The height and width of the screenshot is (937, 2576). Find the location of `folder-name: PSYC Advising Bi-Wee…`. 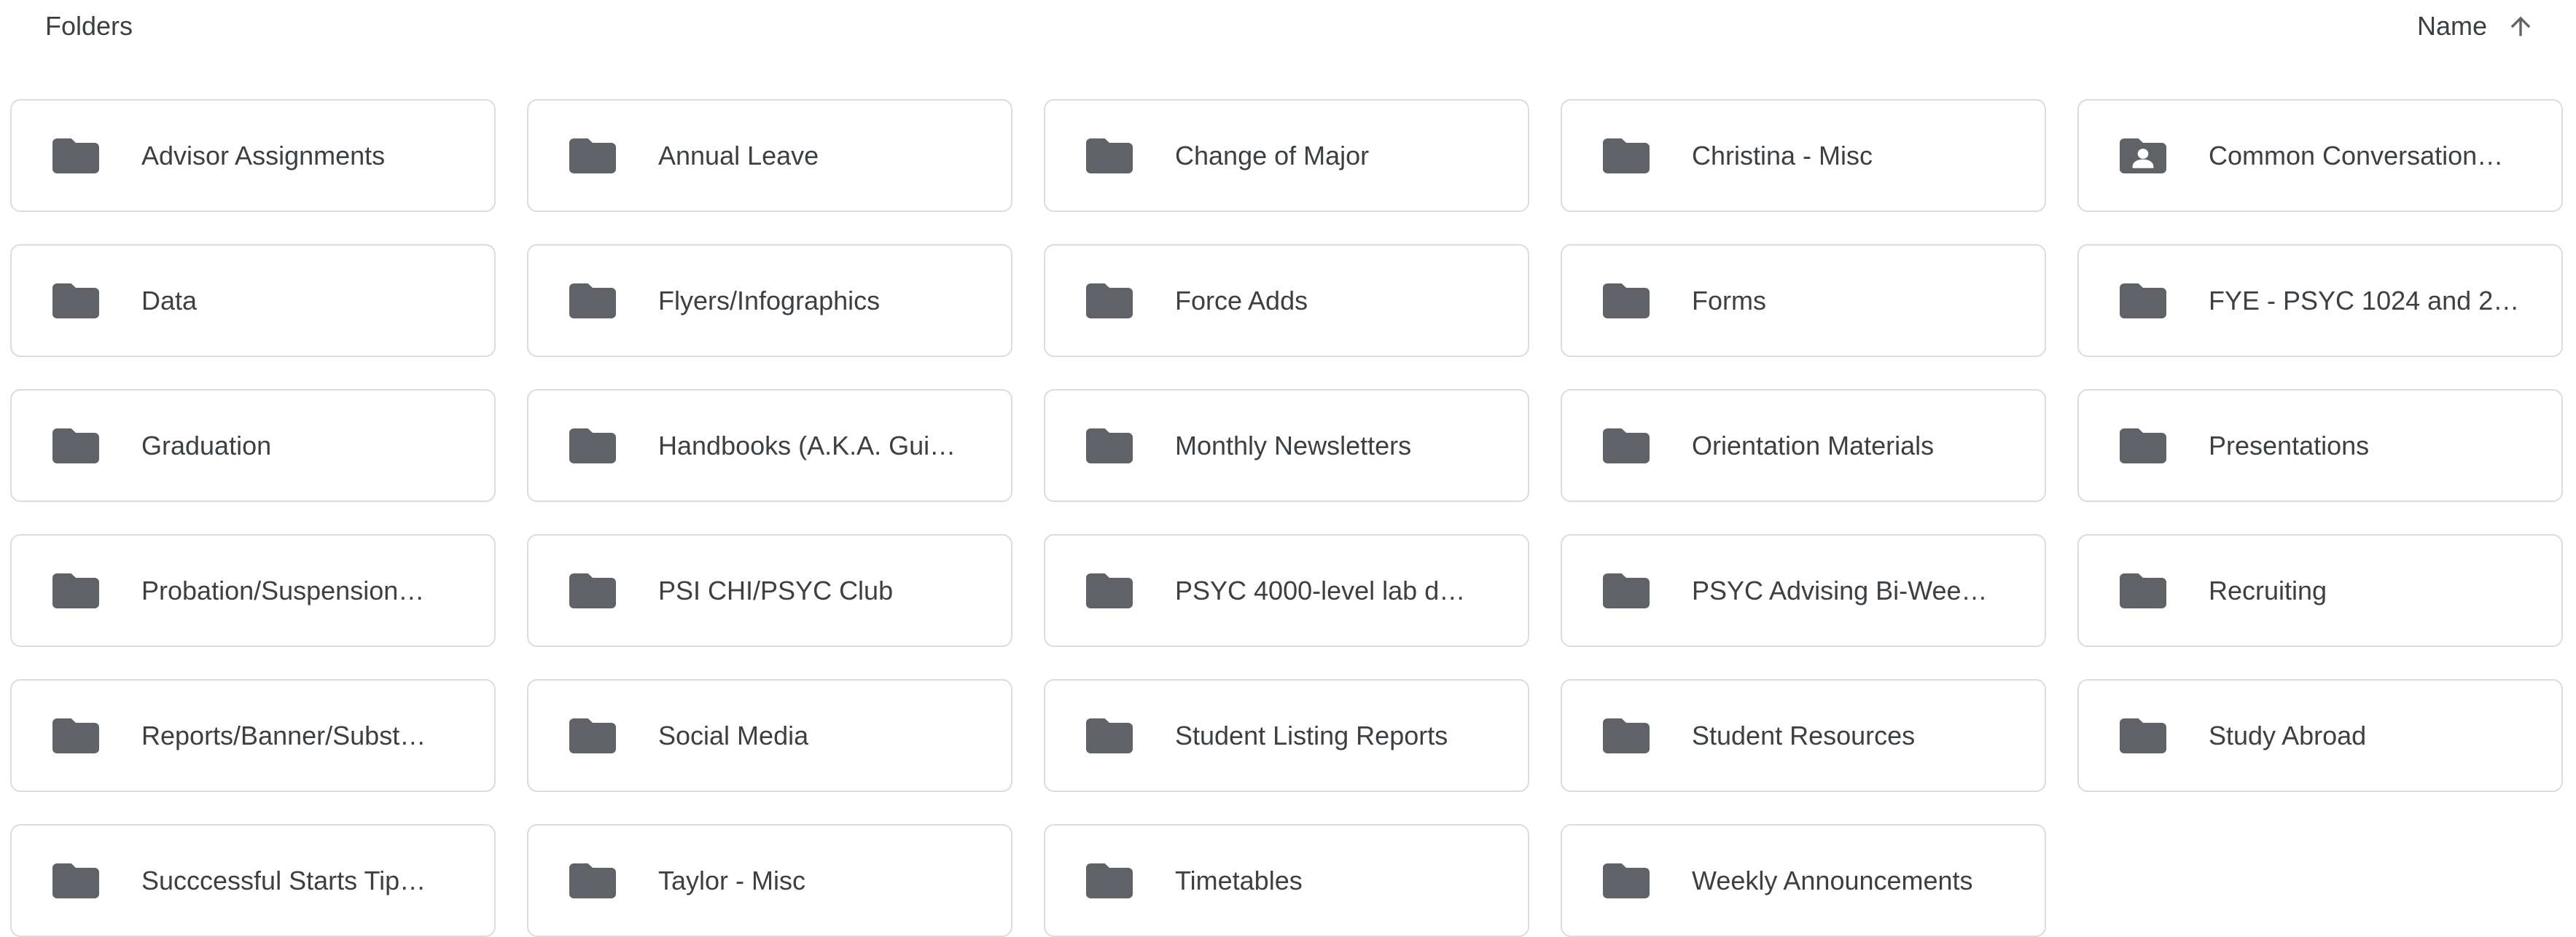

folder-name: PSYC Advising Bi-Wee… is located at coordinates (1840, 590).